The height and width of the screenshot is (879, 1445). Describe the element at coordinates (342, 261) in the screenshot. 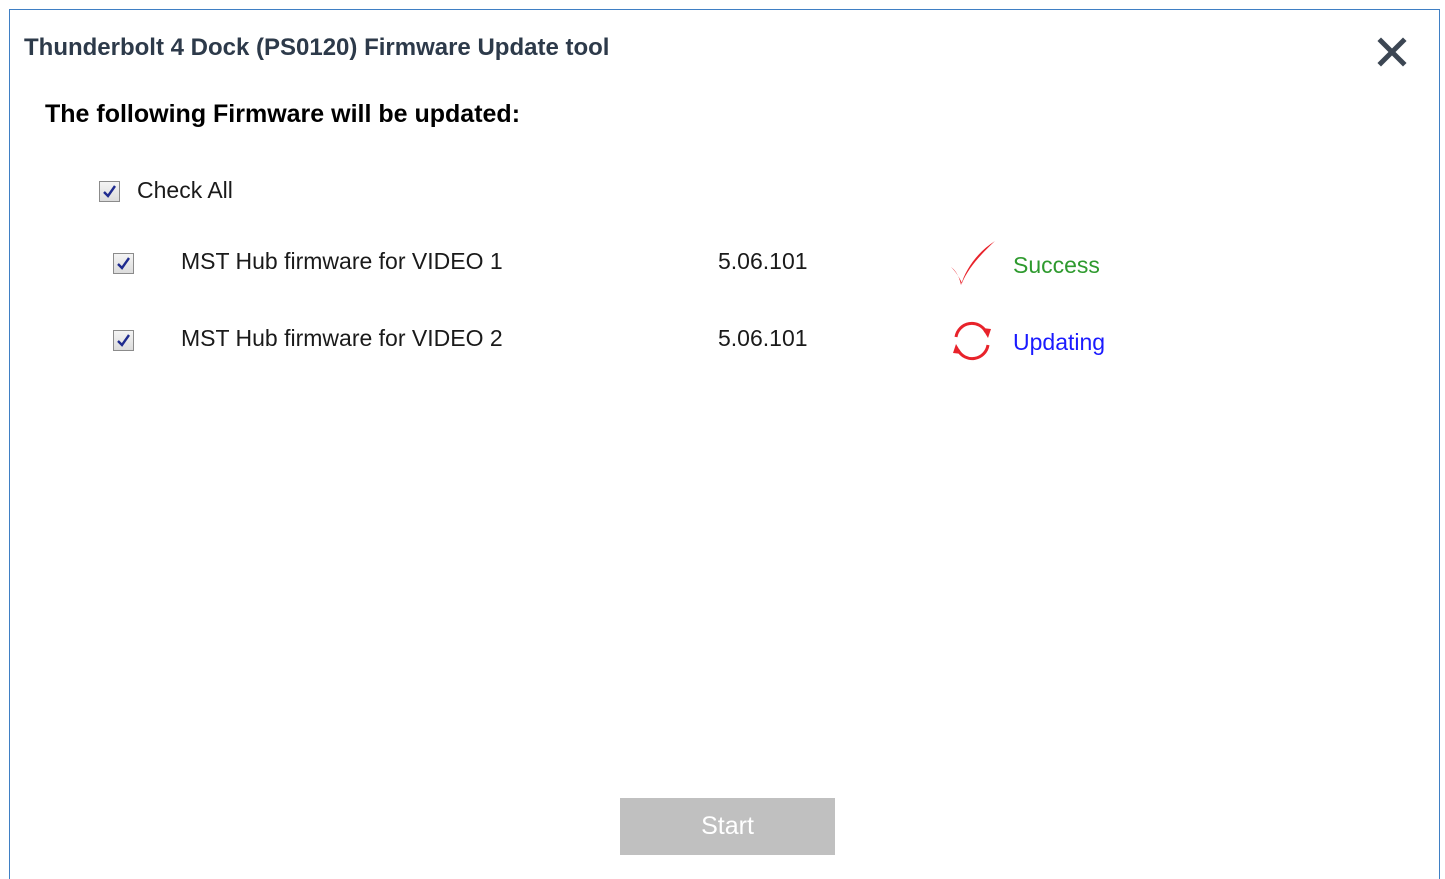

I see `item-label-video1: MST Hub firmware for VIDEO 1` at that location.